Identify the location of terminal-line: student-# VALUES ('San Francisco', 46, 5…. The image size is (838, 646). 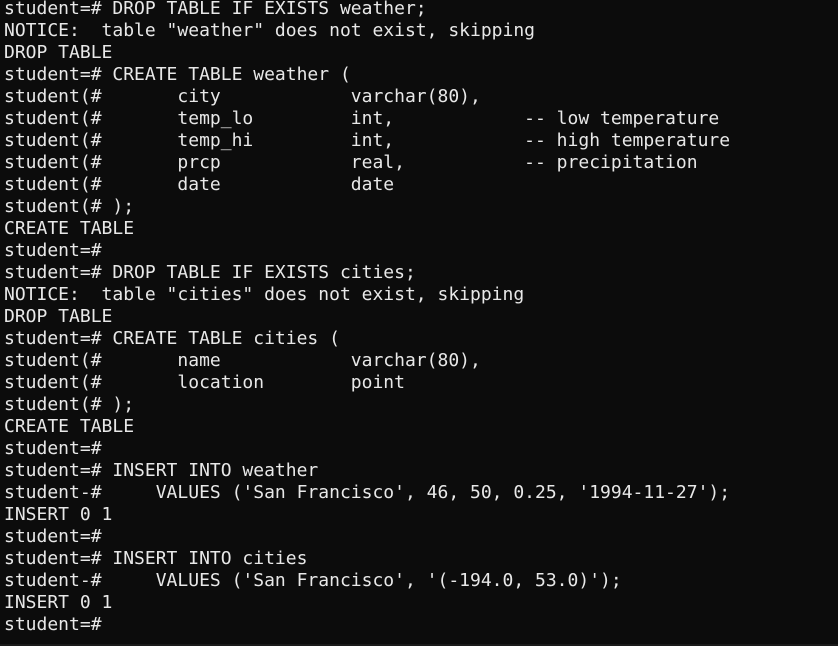
(367, 492).